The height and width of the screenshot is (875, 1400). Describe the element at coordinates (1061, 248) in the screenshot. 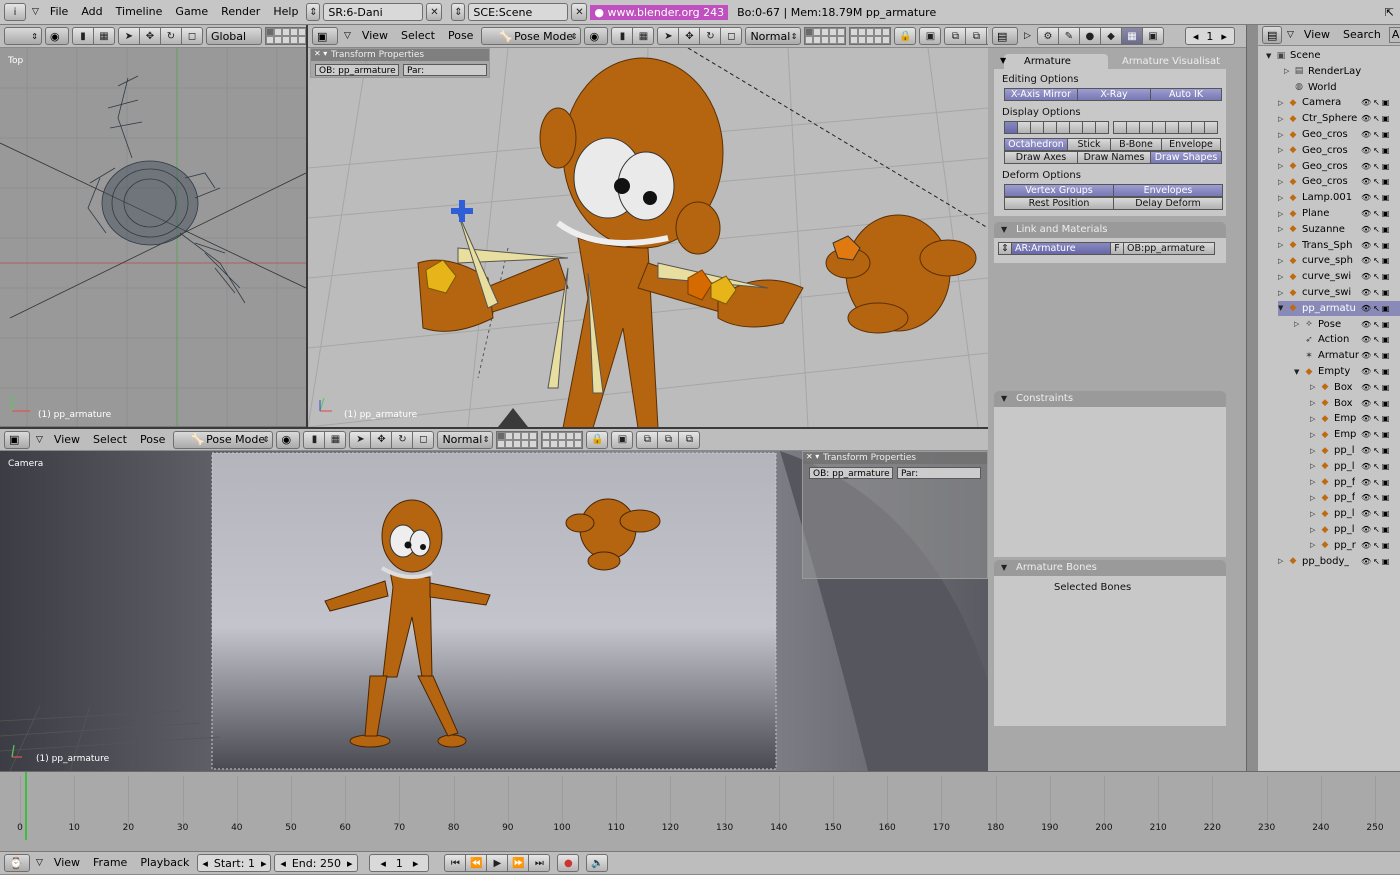

I see `armature-name-field: AR:Armature` at that location.